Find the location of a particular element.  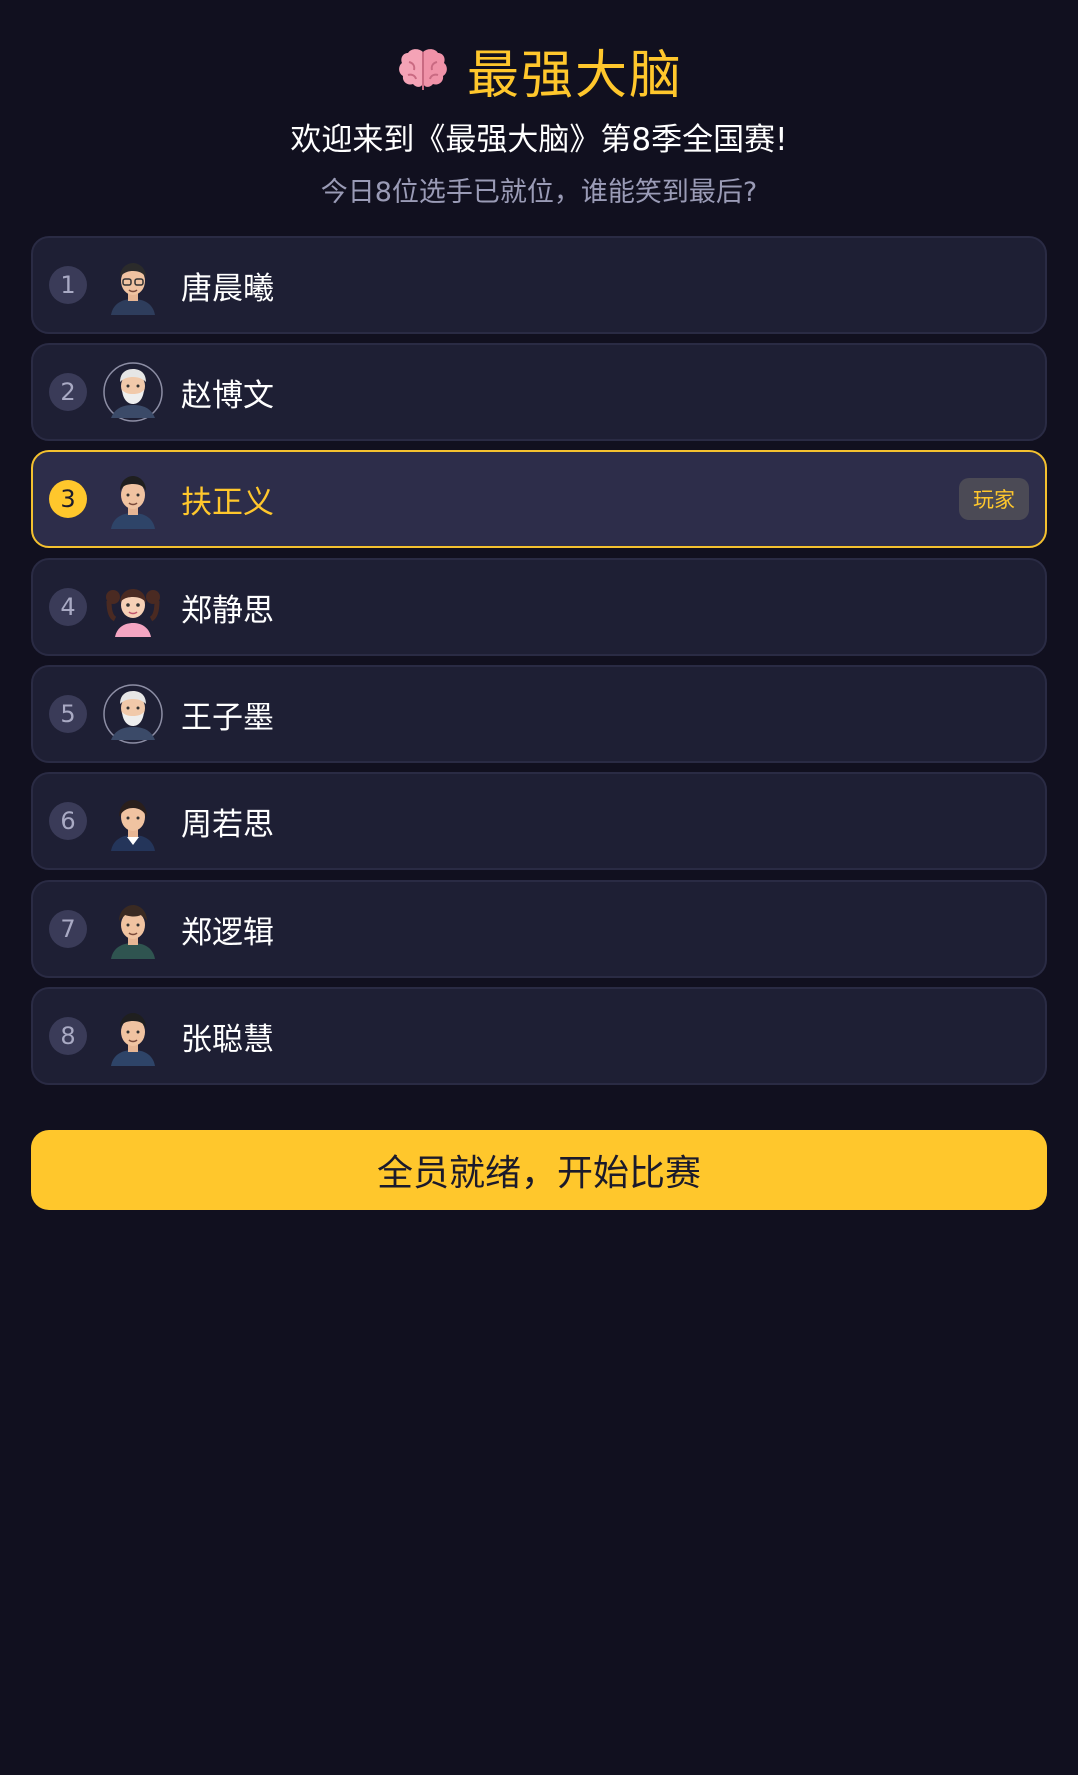

rank-number: 7 is located at coordinates (68, 929).